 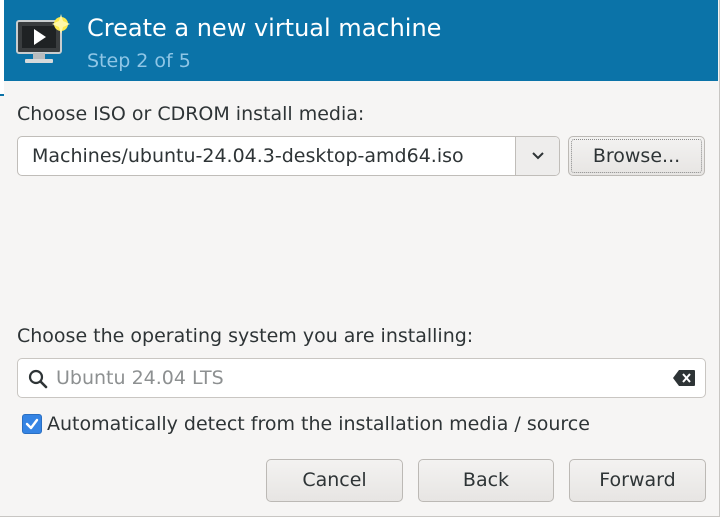 I want to click on wizard-title: Create a new virtual machine, so click(x=264, y=28).